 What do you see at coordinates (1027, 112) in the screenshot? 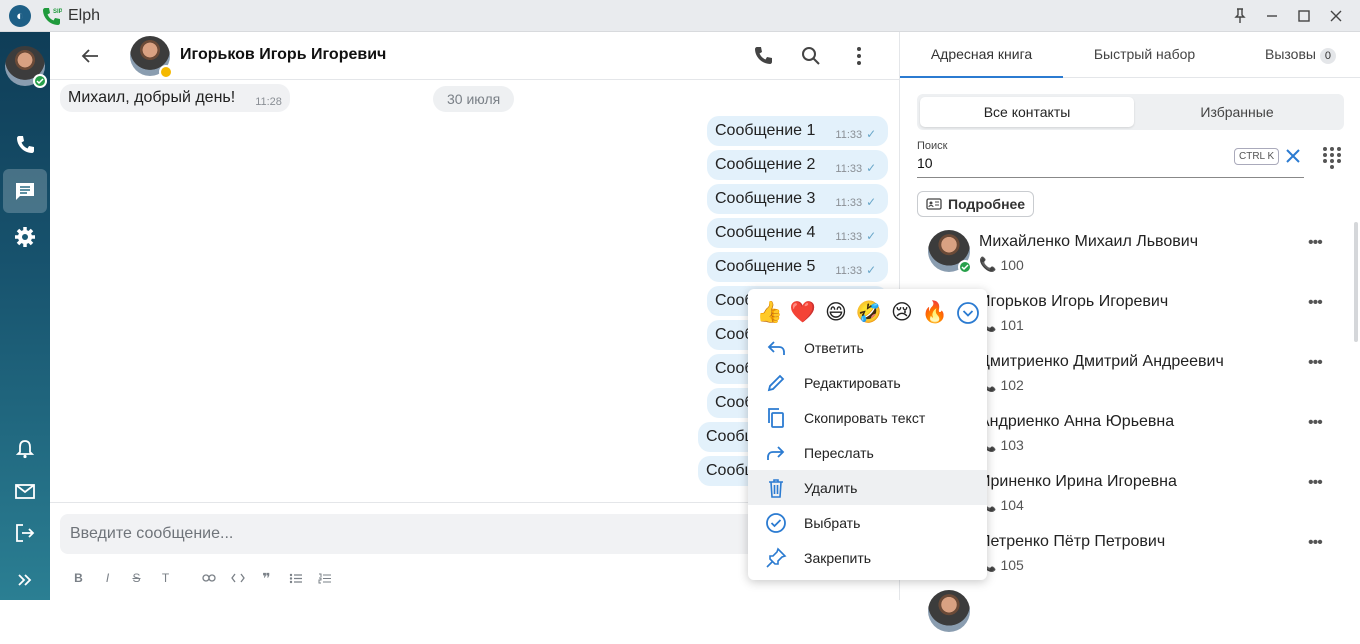
I see `segment-all-contacts: Все контакты` at bounding box center [1027, 112].